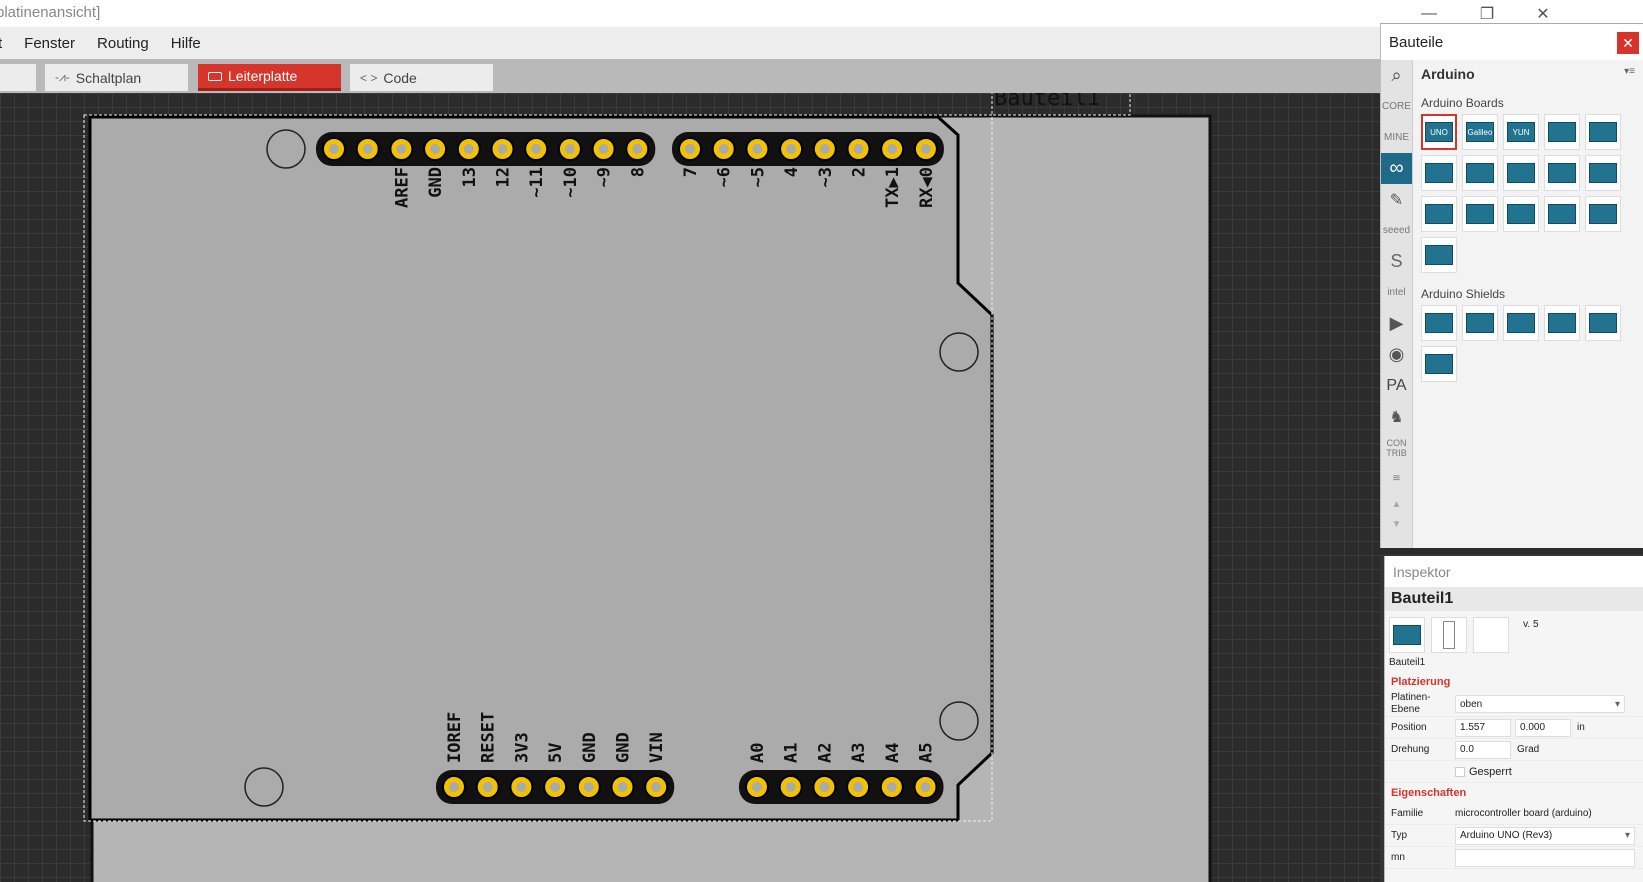 Image resolution: width=1643 pixels, height=882 pixels. I want to click on shields-grid, so click(1528, 343).